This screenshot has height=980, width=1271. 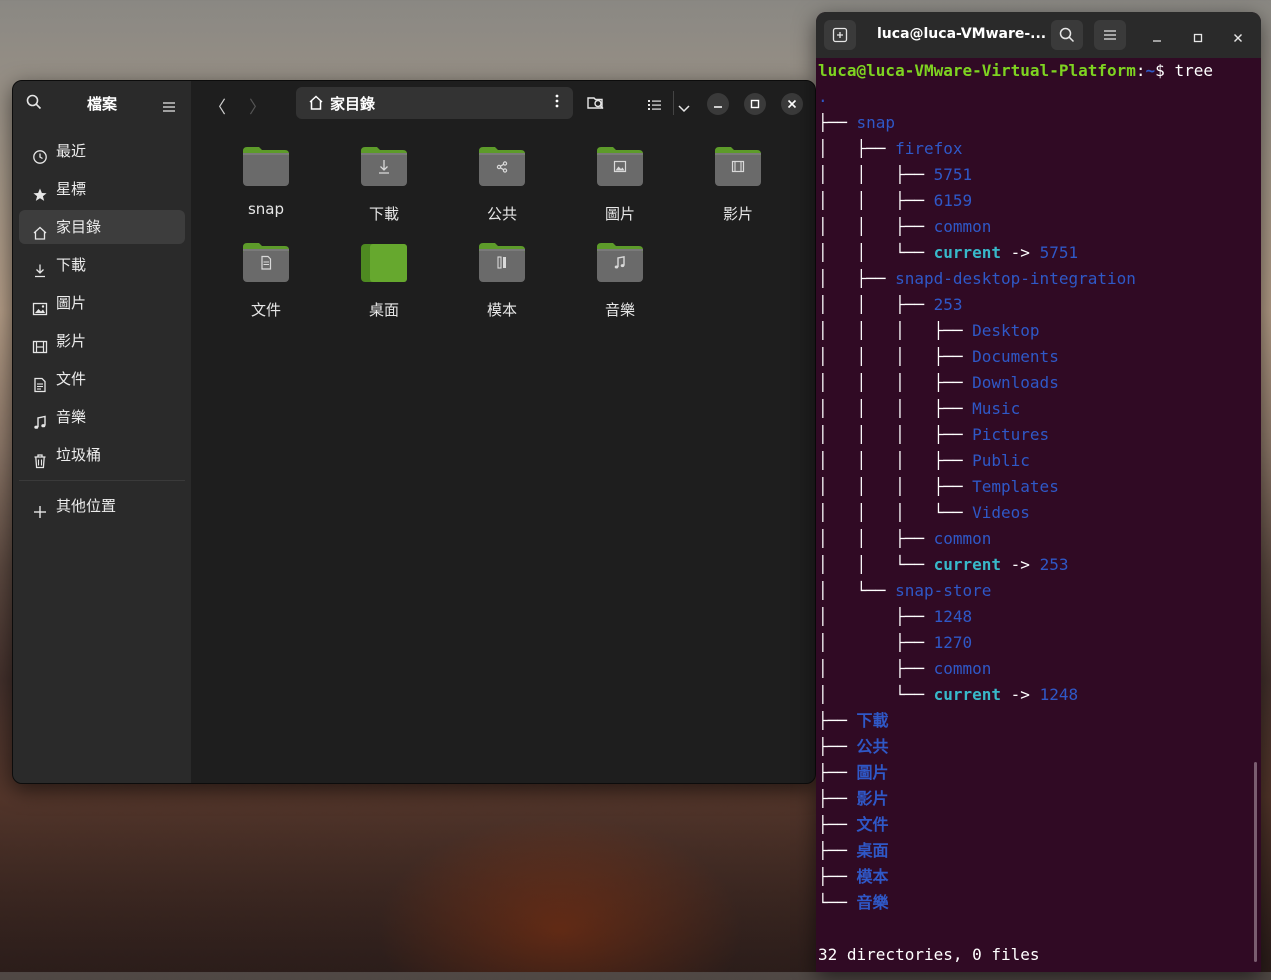 What do you see at coordinates (924, 461) in the screenshot?
I see `tree-line: │ │ │ ├── Public` at bounding box center [924, 461].